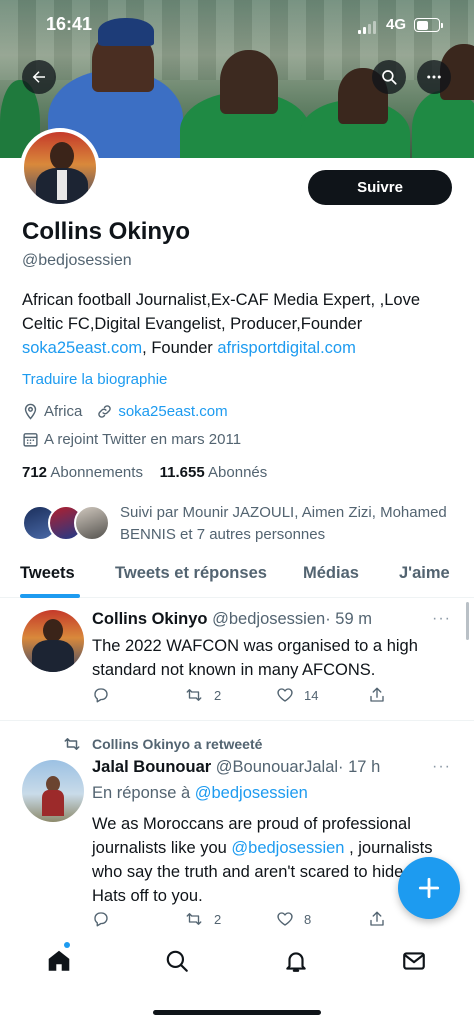 The height and width of the screenshot is (1024, 474). Describe the element at coordinates (77, 260) in the screenshot. I see `profile-handle: @bedjosessien` at that location.